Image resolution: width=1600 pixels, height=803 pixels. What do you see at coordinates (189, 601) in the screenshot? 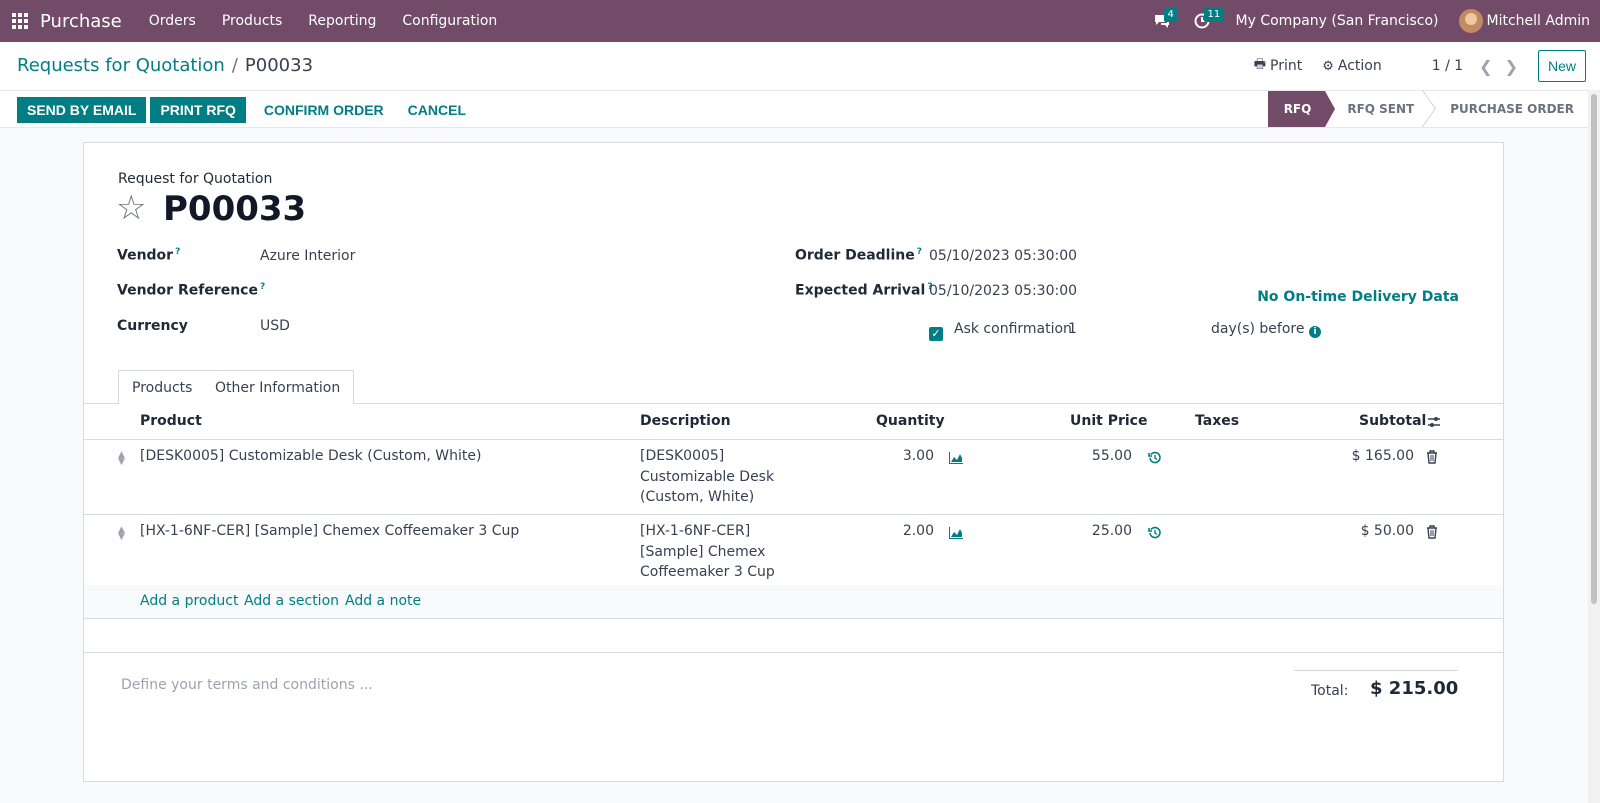
I see `add-product-link: Add a product` at bounding box center [189, 601].